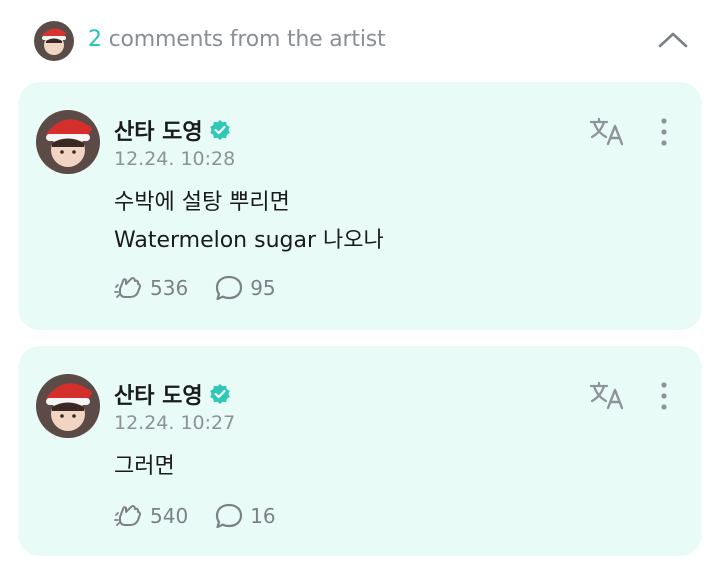  What do you see at coordinates (263, 288) in the screenshot?
I see `reply-count: 95` at bounding box center [263, 288].